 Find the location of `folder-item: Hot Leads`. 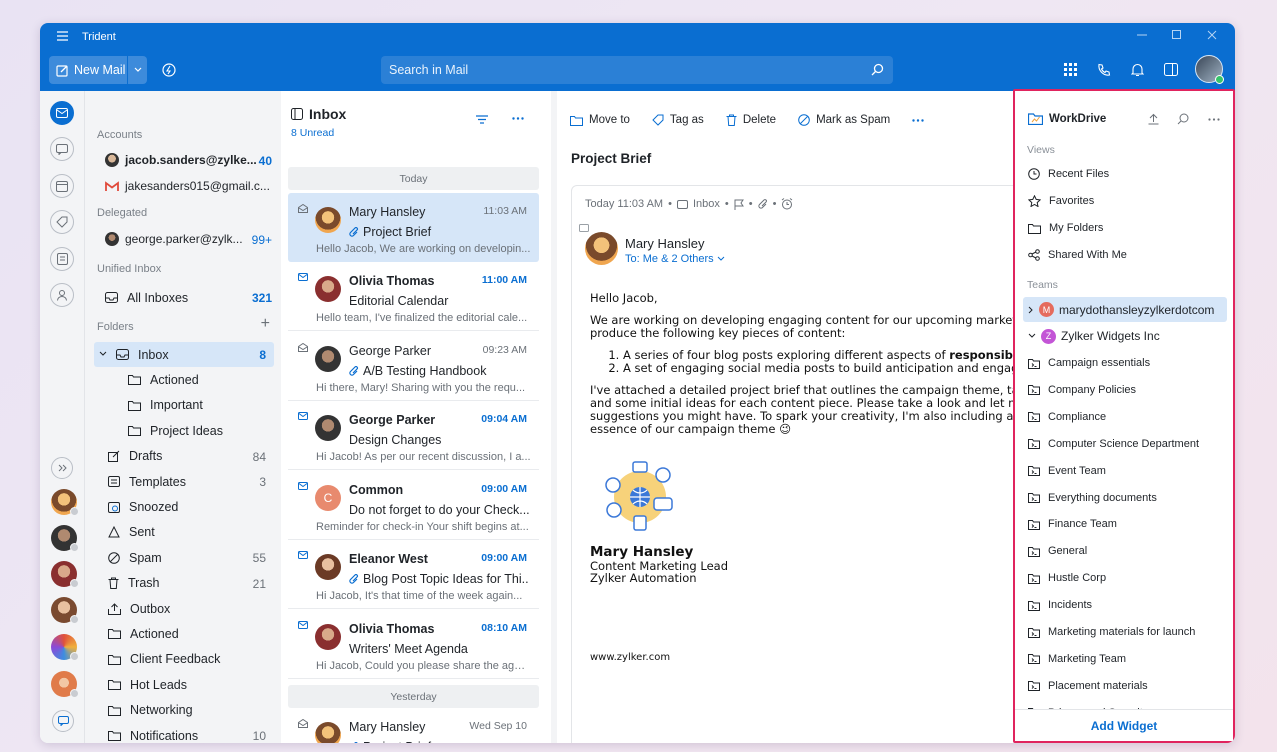

folder-item: Hot Leads is located at coordinates (184, 684).